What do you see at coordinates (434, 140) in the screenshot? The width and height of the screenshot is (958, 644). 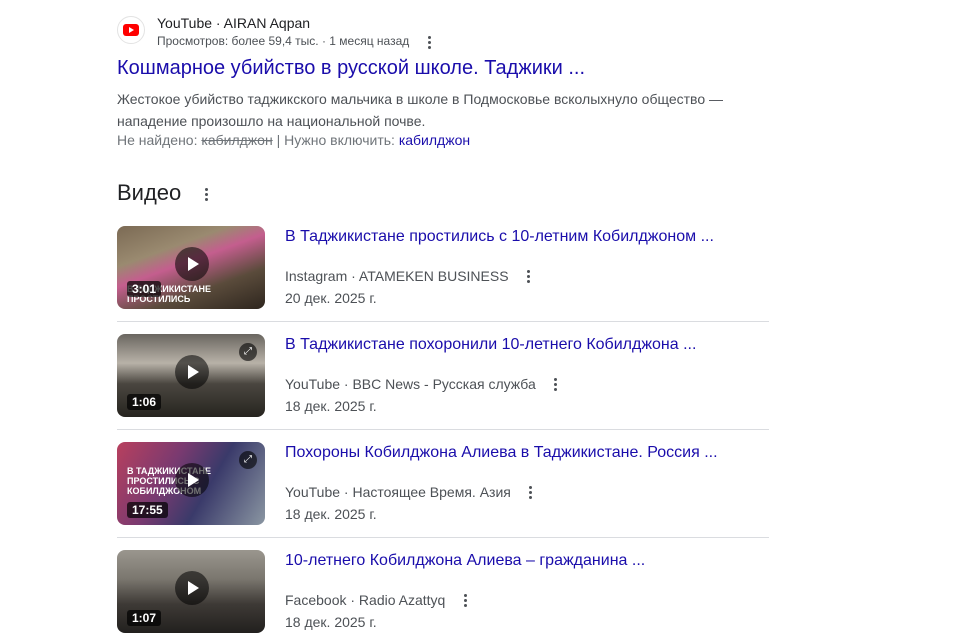 I see `include-term-link: кабилджон` at bounding box center [434, 140].